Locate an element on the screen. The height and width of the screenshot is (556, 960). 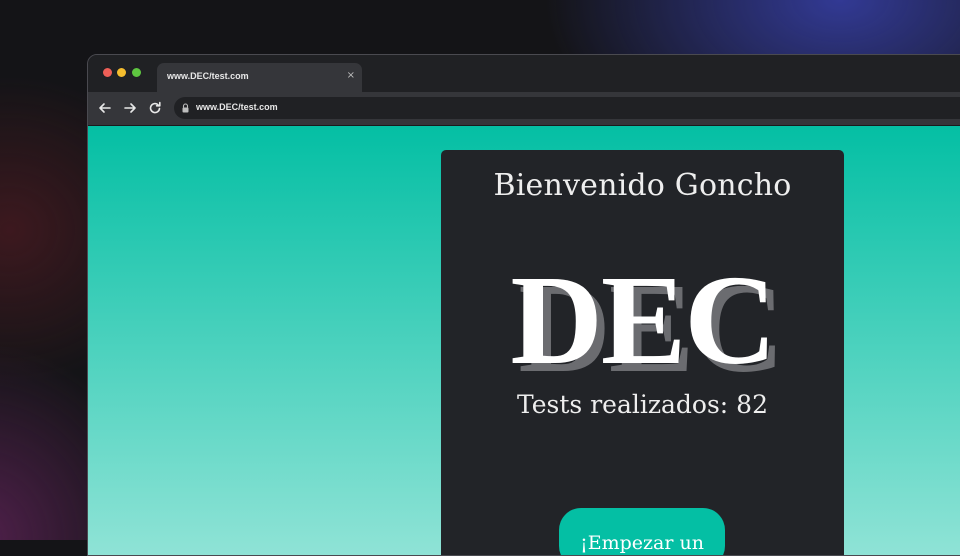
url-text: www.DEC/test.com is located at coordinates (237, 107).